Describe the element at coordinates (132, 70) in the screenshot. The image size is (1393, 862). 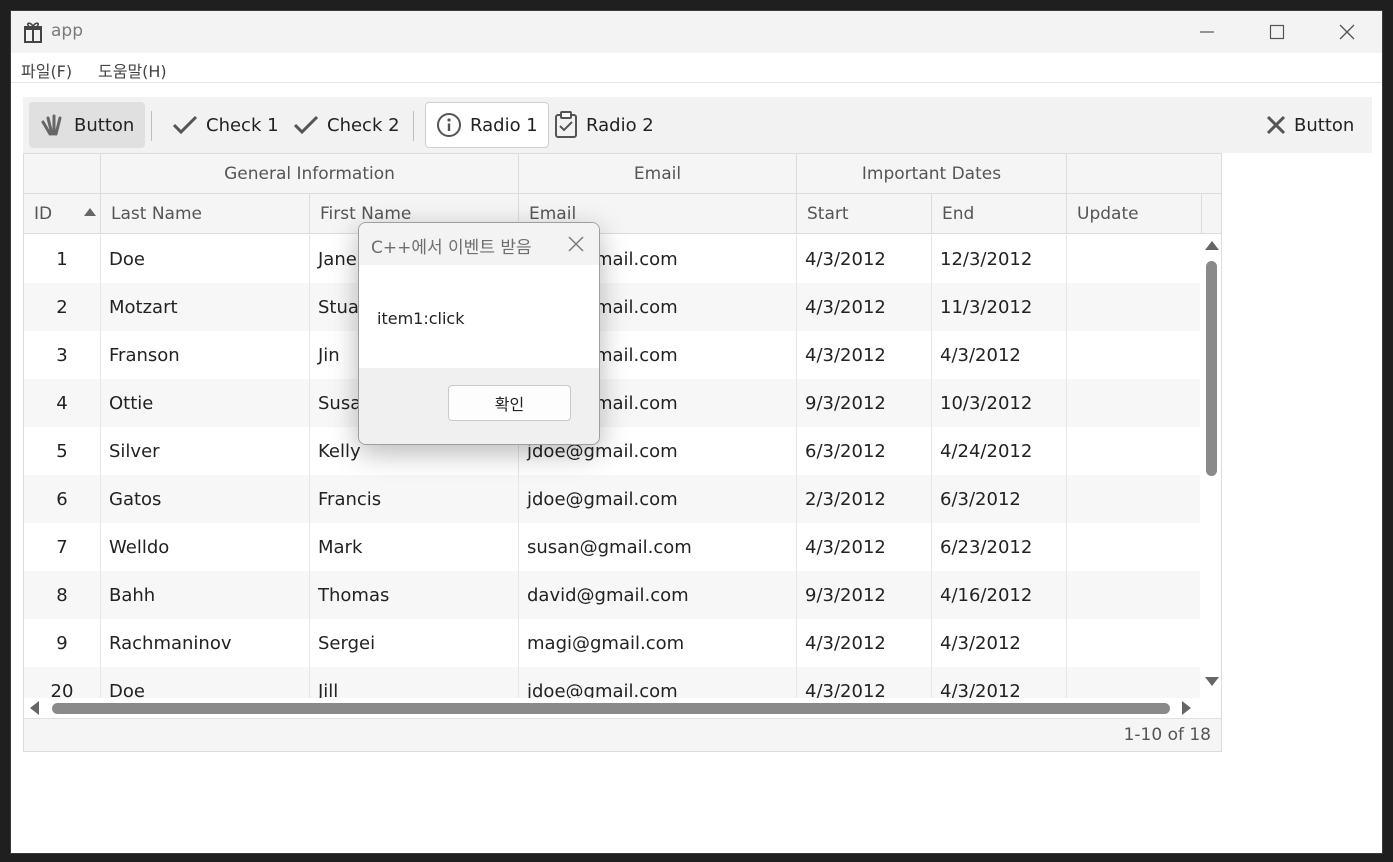
I see `menu-help: 도움말(H)` at that location.